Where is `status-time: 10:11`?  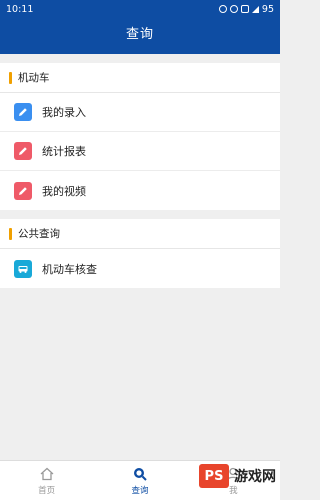
status-time: 10:11 is located at coordinates (20, 9).